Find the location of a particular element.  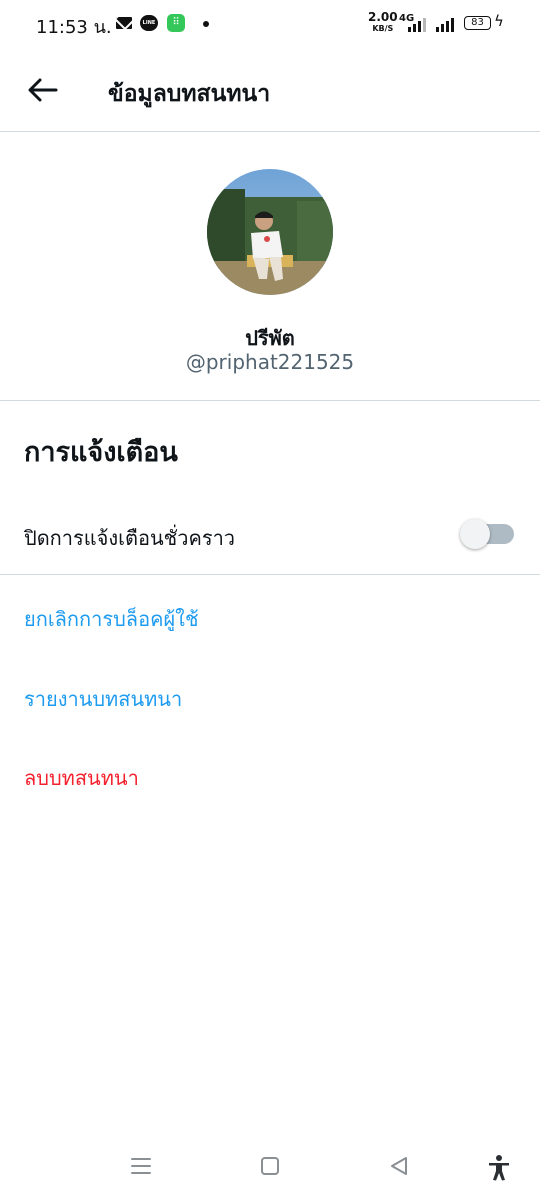

home-button is located at coordinates (270, 1168).